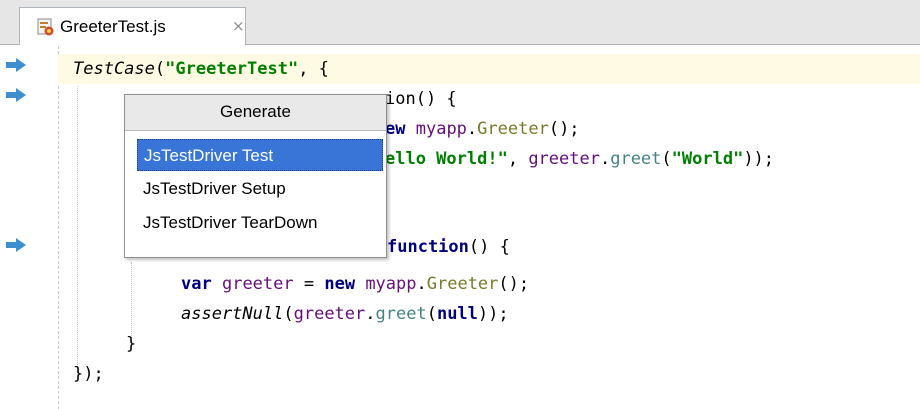 The width and height of the screenshot is (920, 409). I want to click on code-line-6: function() {, so click(448, 247).